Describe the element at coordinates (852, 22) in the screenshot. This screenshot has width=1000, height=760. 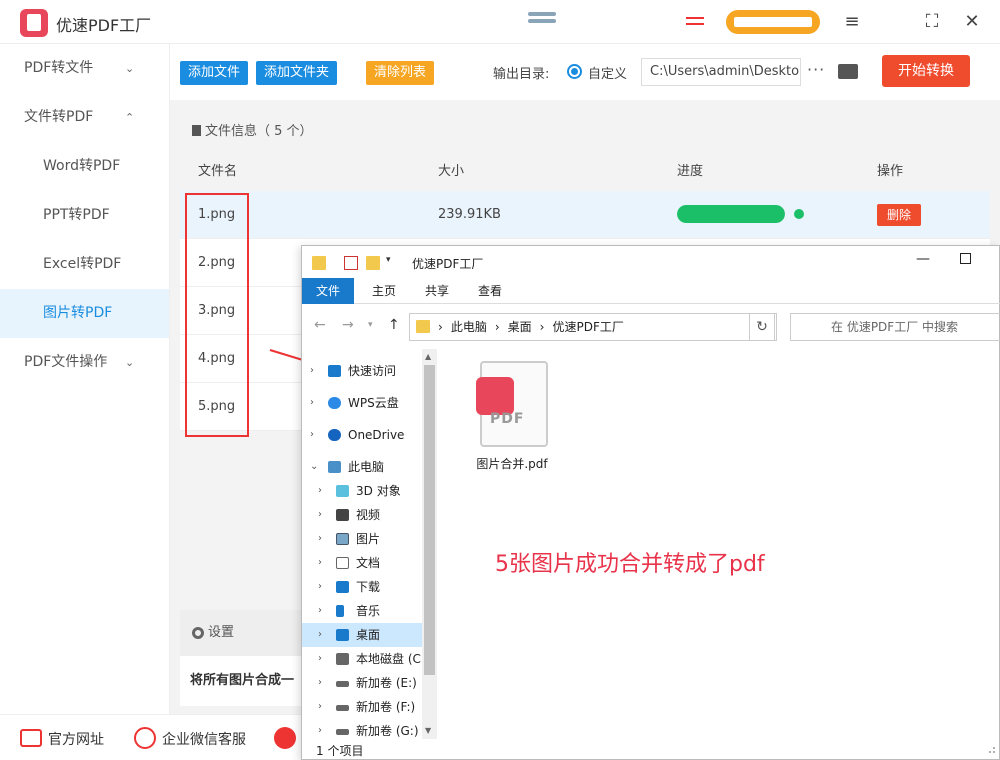
I see `menu-icon: ≡` at that location.